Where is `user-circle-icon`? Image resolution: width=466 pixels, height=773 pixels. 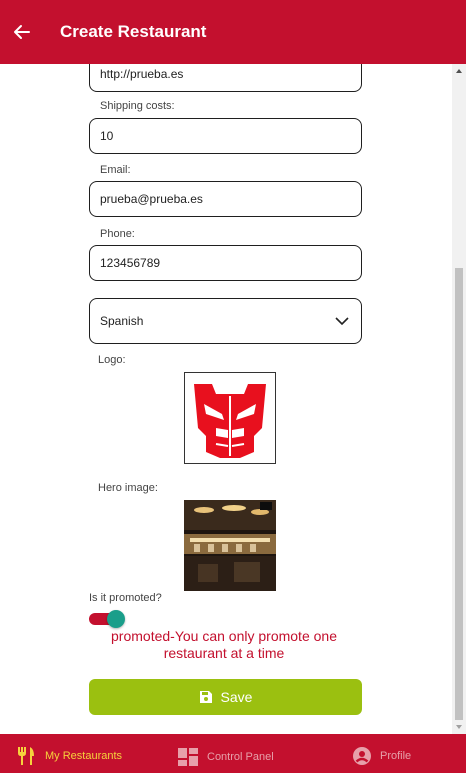 user-circle-icon is located at coordinates (362, 756).